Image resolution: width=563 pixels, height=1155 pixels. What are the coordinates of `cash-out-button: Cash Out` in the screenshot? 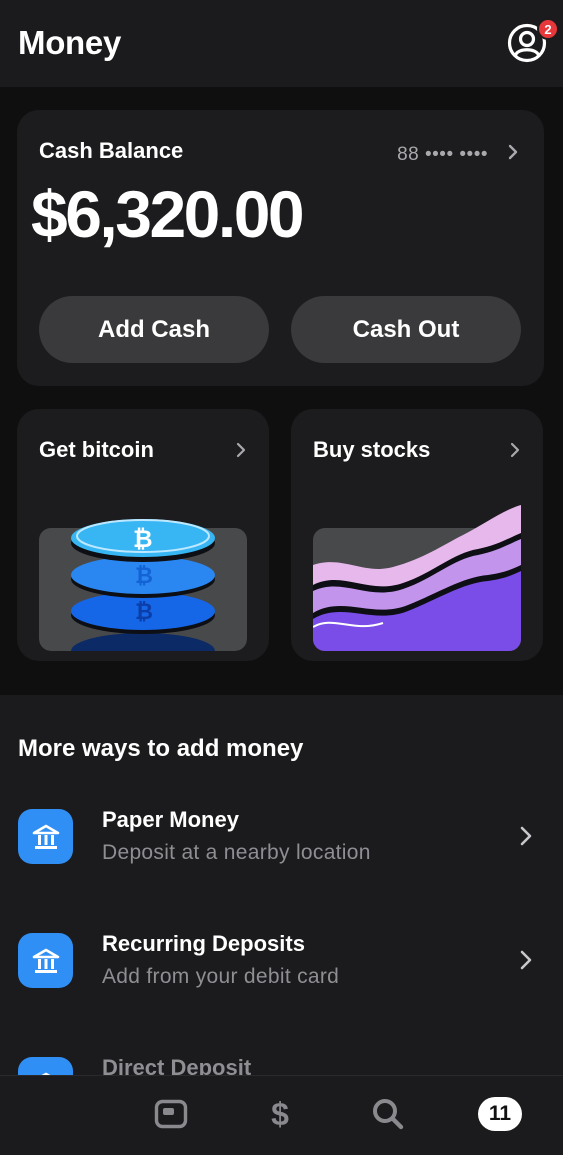 It's located at (406, 329).